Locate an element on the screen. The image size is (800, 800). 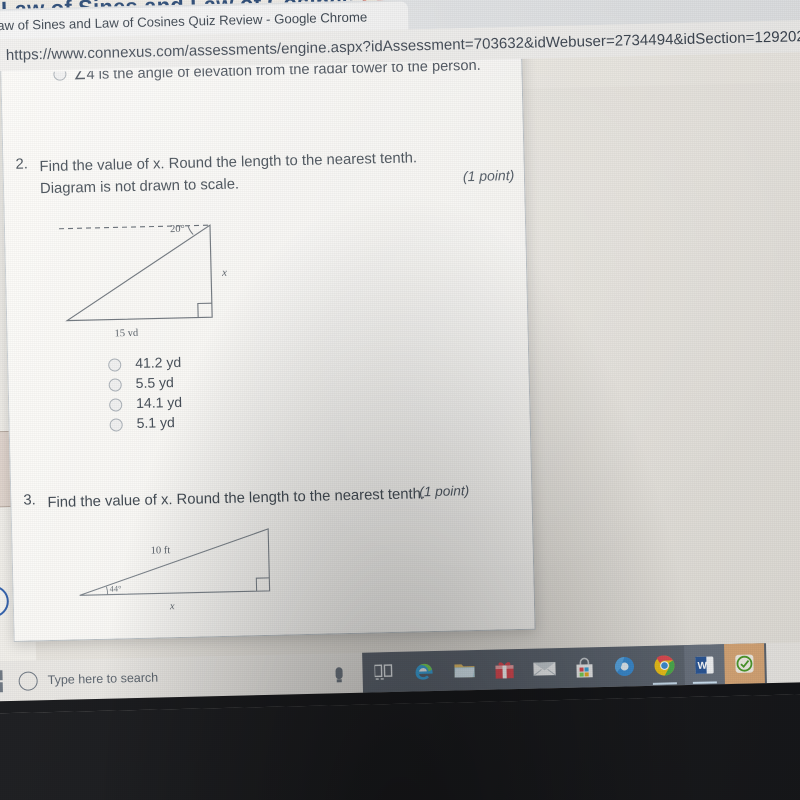
edge-browser-icon is located at coordinates (425, 671).